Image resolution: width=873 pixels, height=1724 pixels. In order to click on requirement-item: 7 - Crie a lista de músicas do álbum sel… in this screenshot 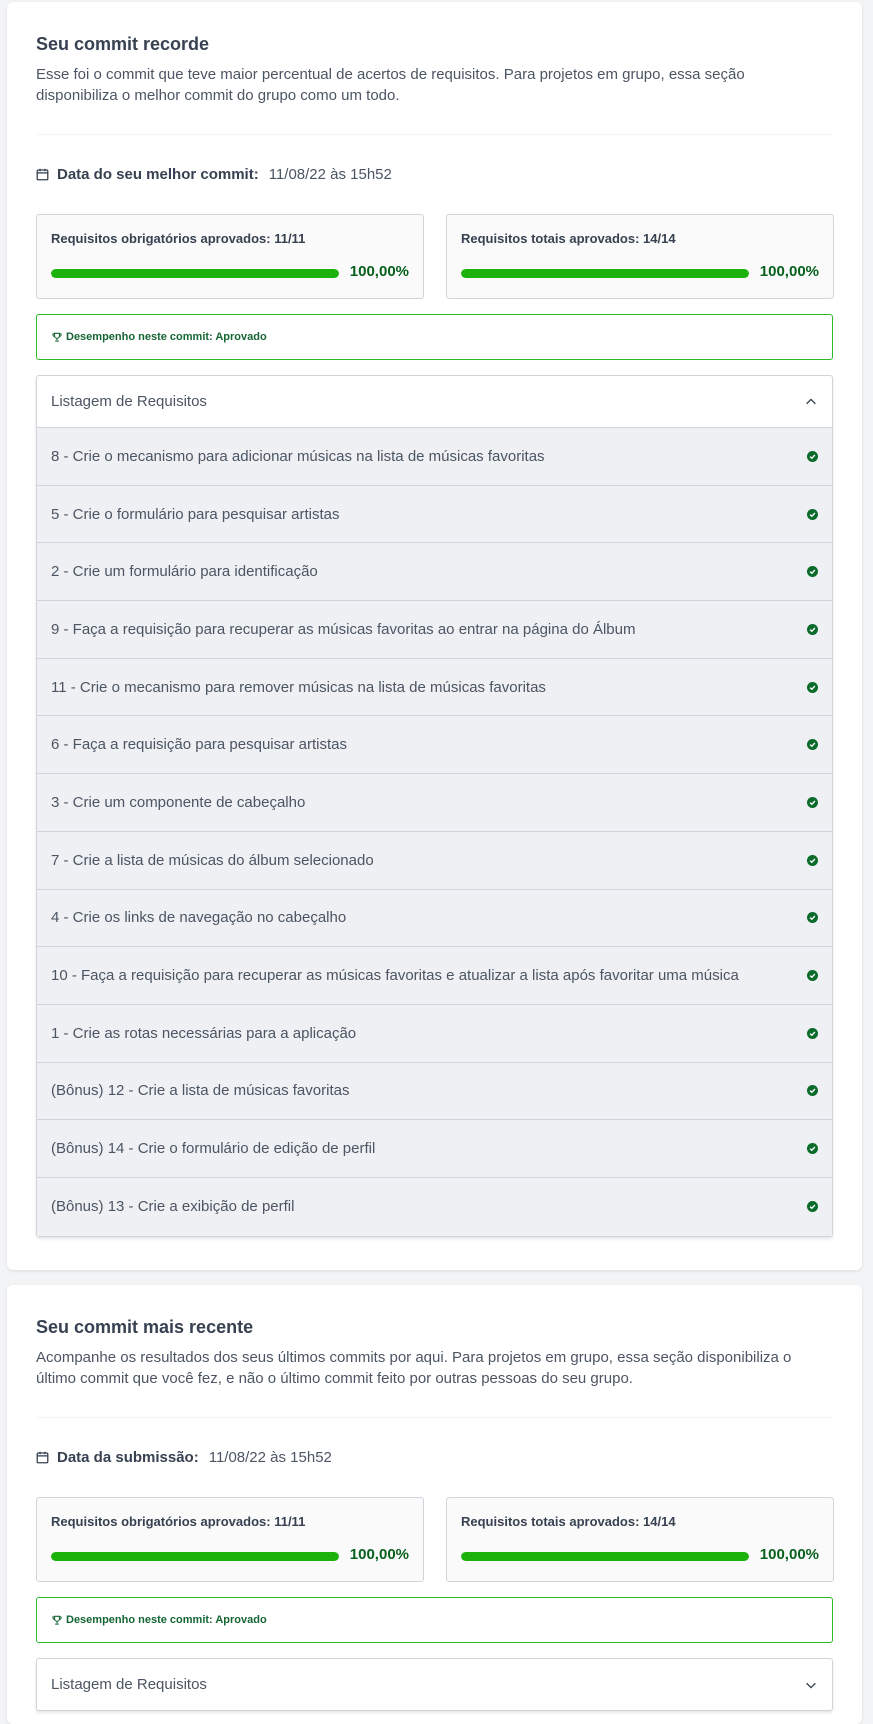, I will do `click(434, 860)`.